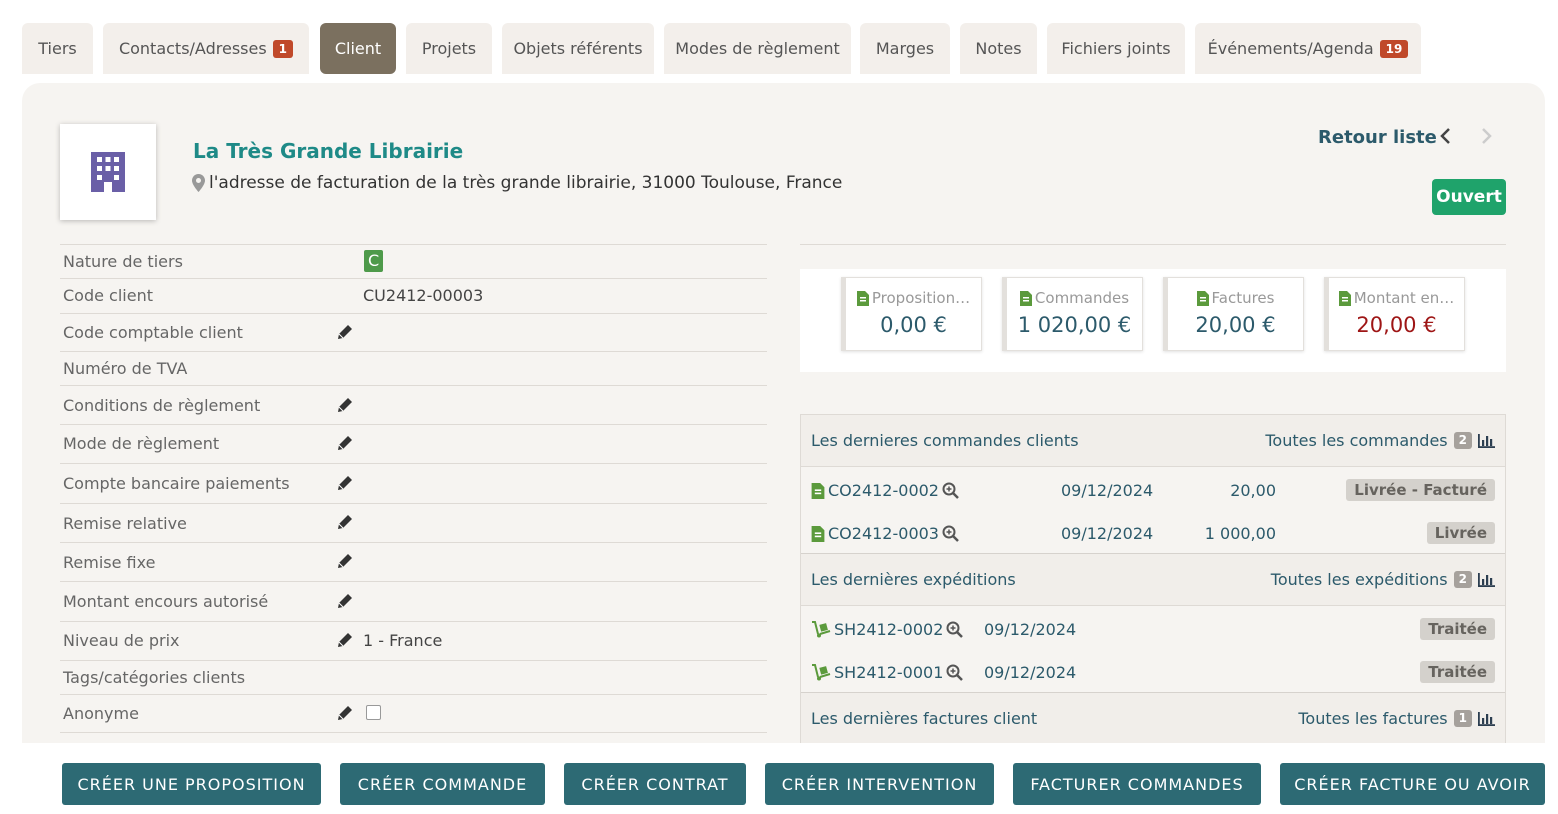 The image size is (1558, 814). I want to click on field-label: Code client, so click(108, 295).